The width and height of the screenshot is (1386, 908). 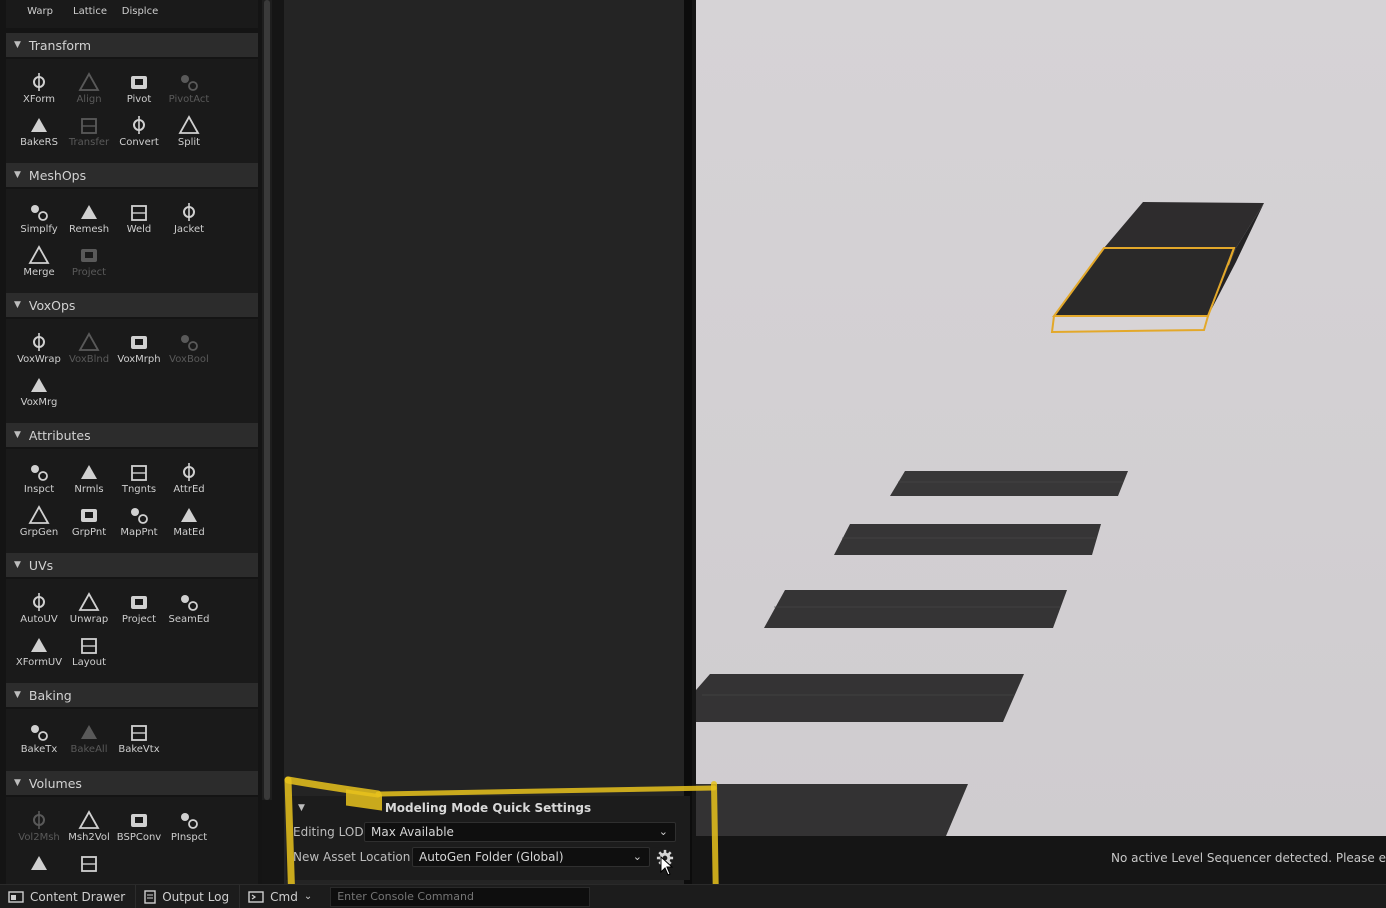 What do you see at coordinates (89, 481) in the screenshot?
I see `tool-button: Nrmls` at bounding box center [89, 481].